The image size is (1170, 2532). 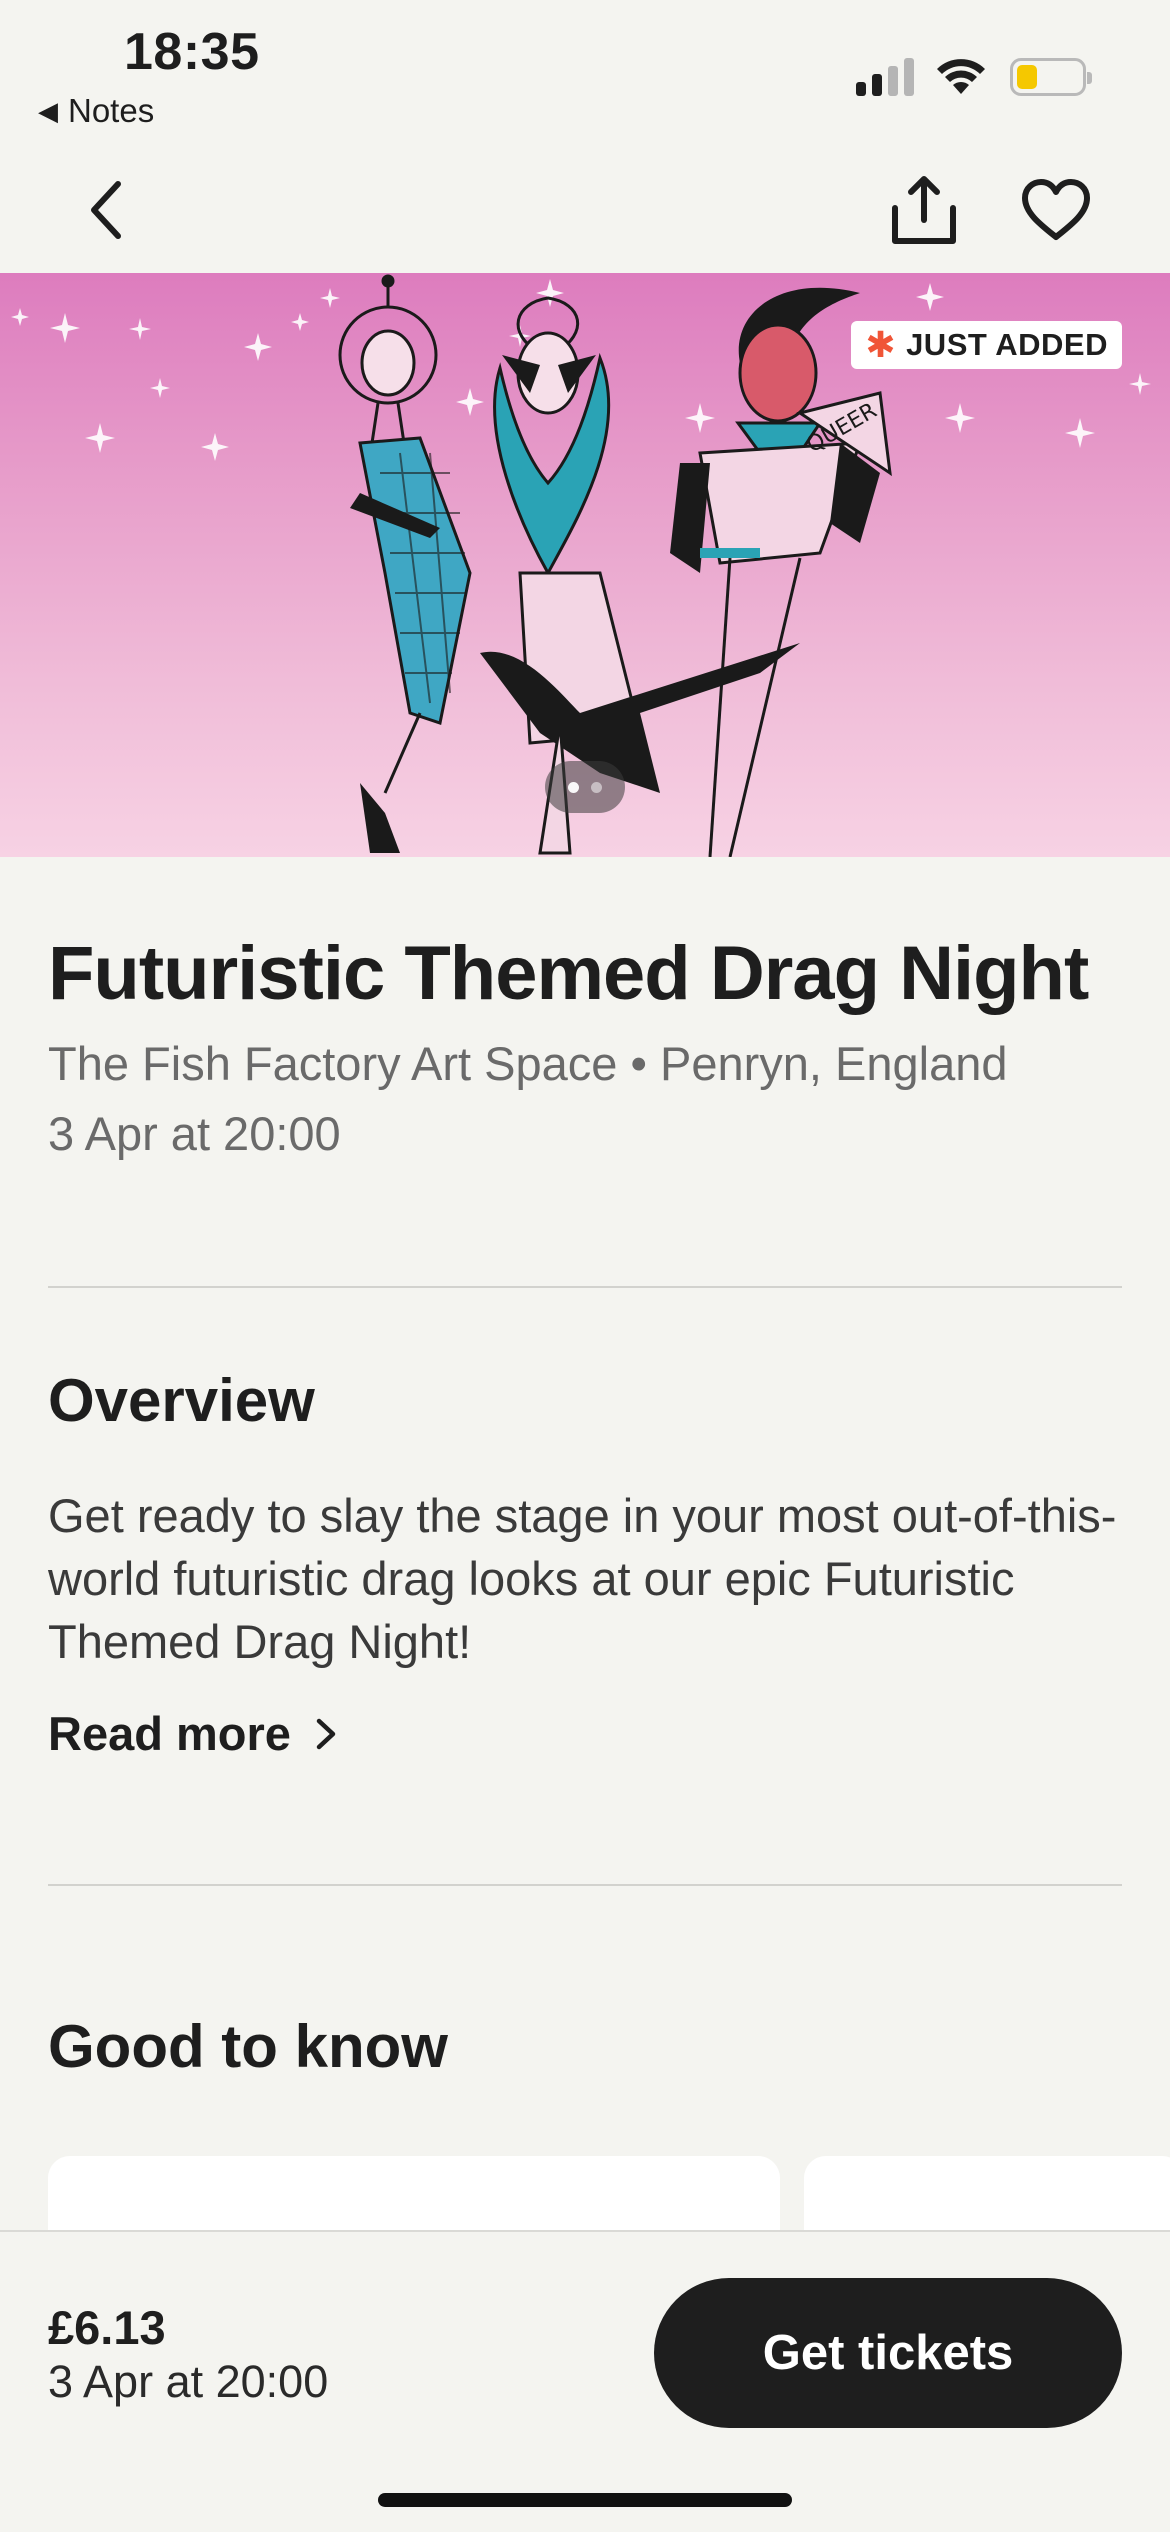 What do you see at coordinates (568, 973) in the screenshot?
I see `event-title: Futuristic Themed Drag Night` at bounding box center [568, 973].